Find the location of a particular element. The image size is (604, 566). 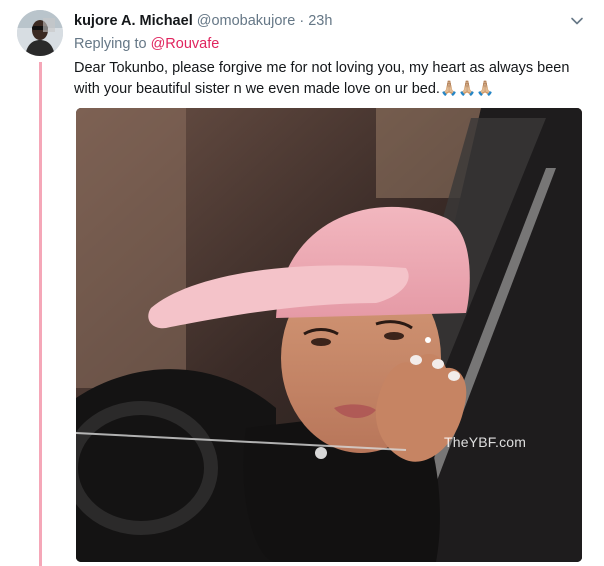

media-watermark: TheYBF.com is located at coordinates (485, 442).